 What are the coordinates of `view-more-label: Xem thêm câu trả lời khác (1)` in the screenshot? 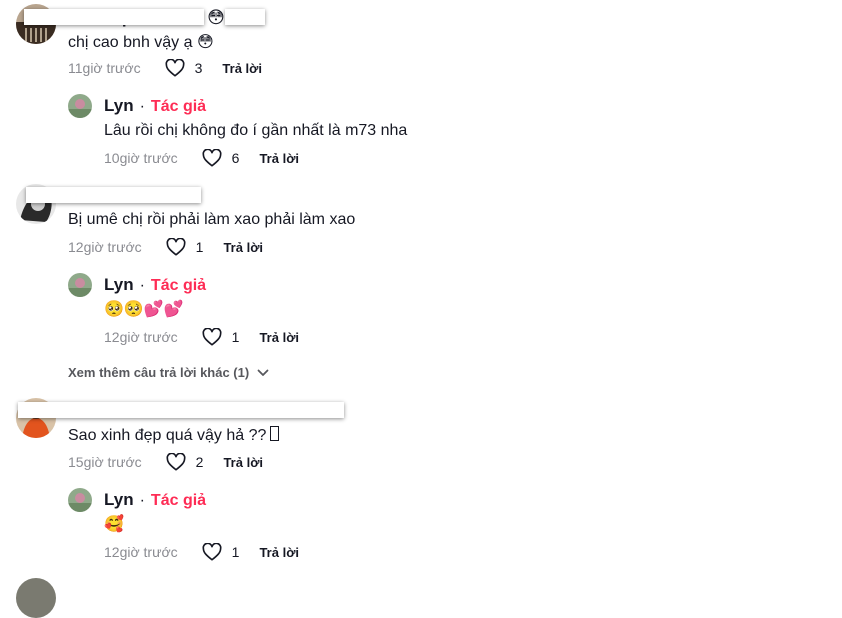 It's located at (159, 372).